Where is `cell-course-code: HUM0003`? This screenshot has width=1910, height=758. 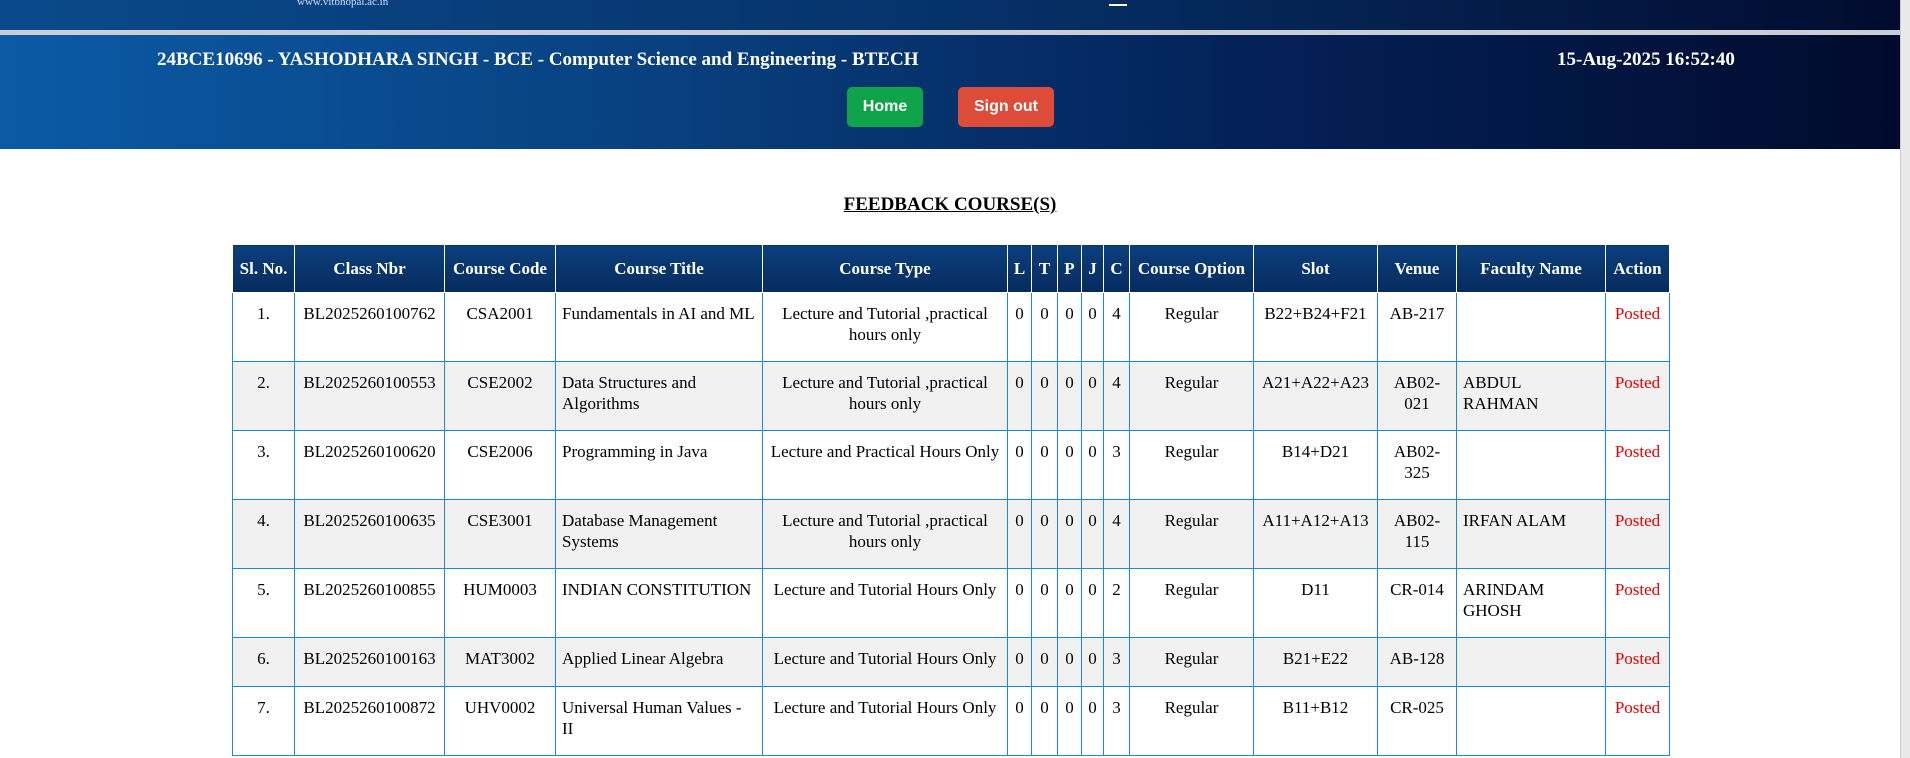 cell-course-code: HUM0003 is located at coordinates (500, 603).